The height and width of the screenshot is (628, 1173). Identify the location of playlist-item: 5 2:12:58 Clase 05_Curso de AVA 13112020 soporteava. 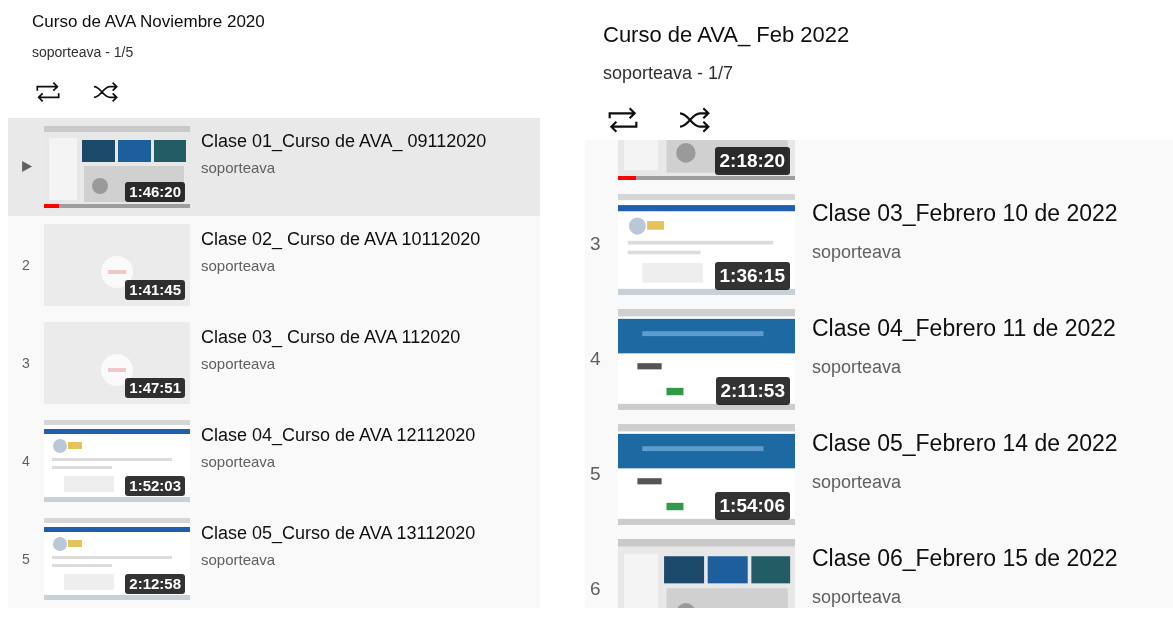
(274, 559).